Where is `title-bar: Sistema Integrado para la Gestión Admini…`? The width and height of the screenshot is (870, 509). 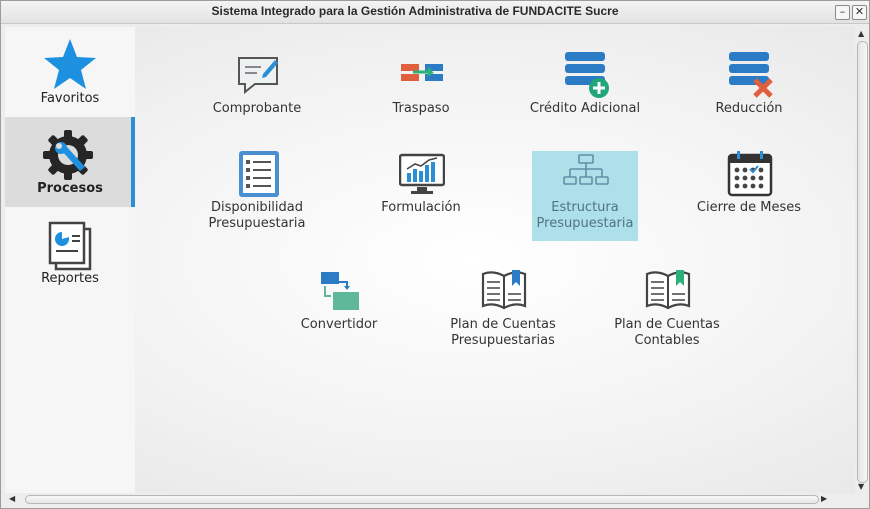 title-bar: Sistema Integrado para la Gestión Admini… is located at coordinates (435, 12).